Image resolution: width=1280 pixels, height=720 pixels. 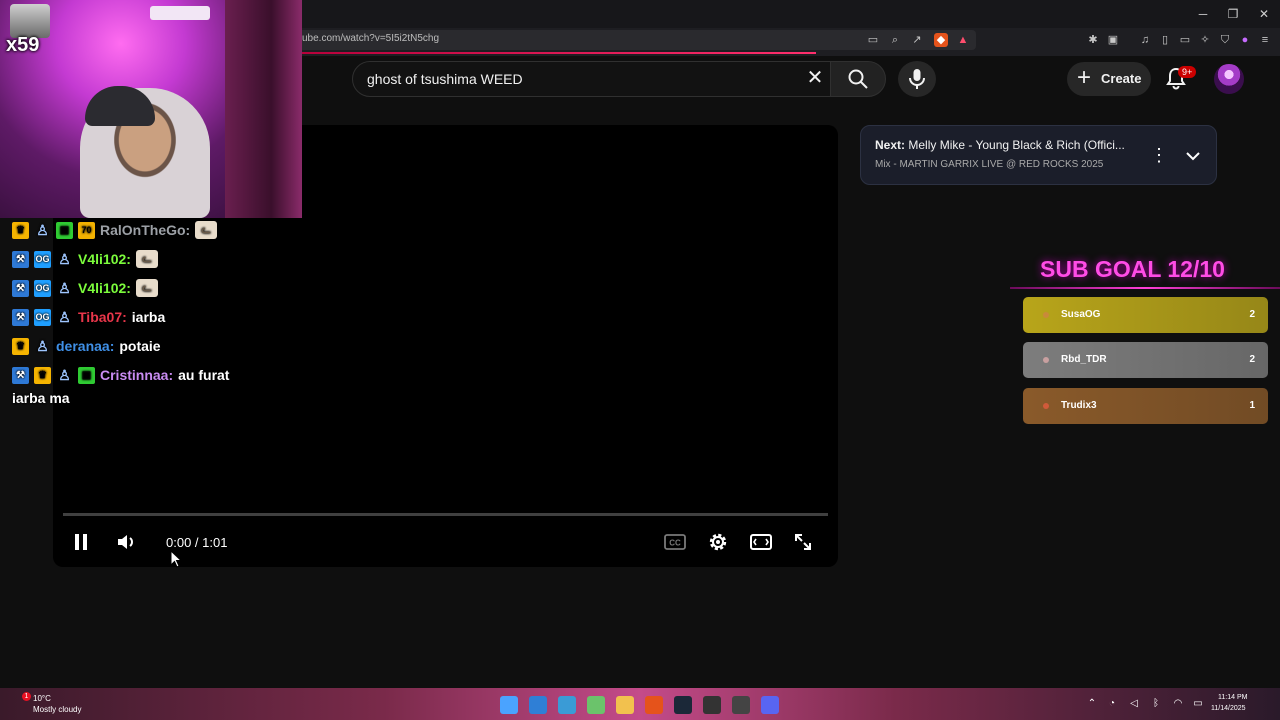 What do you see at coordinates (151, 109) in the screenshot?
I see `webcam-overlay: x59` at bounding box center [151, 109].